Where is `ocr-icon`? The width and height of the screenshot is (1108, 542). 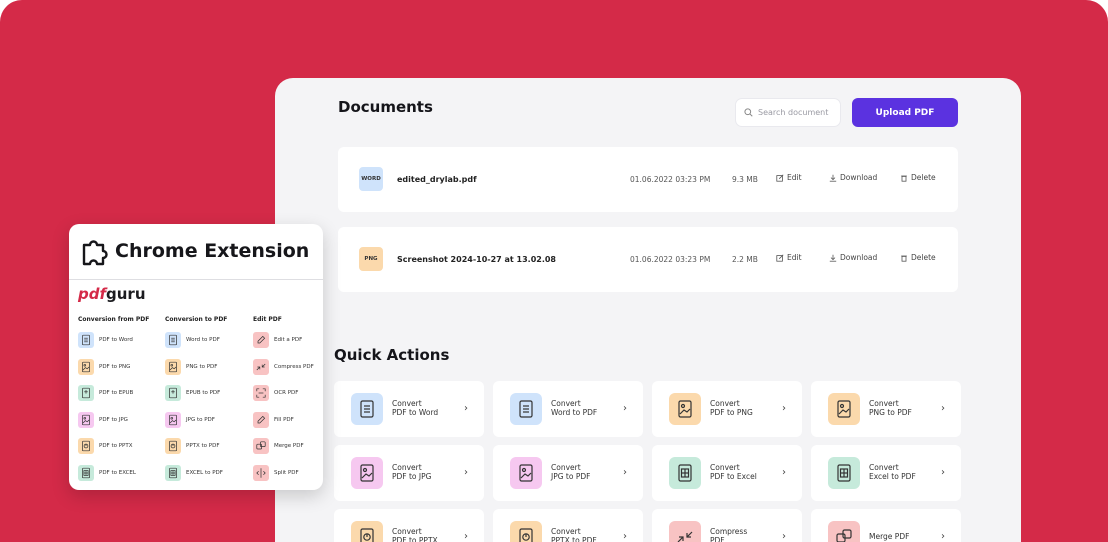
ocr-icon is located at coordinates (261, 393).